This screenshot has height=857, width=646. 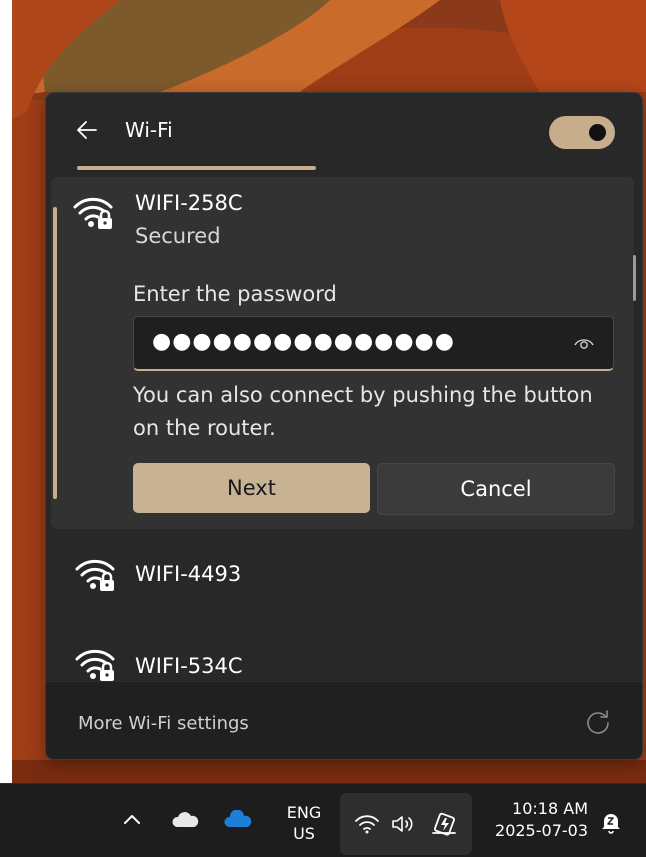 What do you see at coordinates (584, 342) in the screenshot?
I see `eye-icon` at bounding box center [584, 342].